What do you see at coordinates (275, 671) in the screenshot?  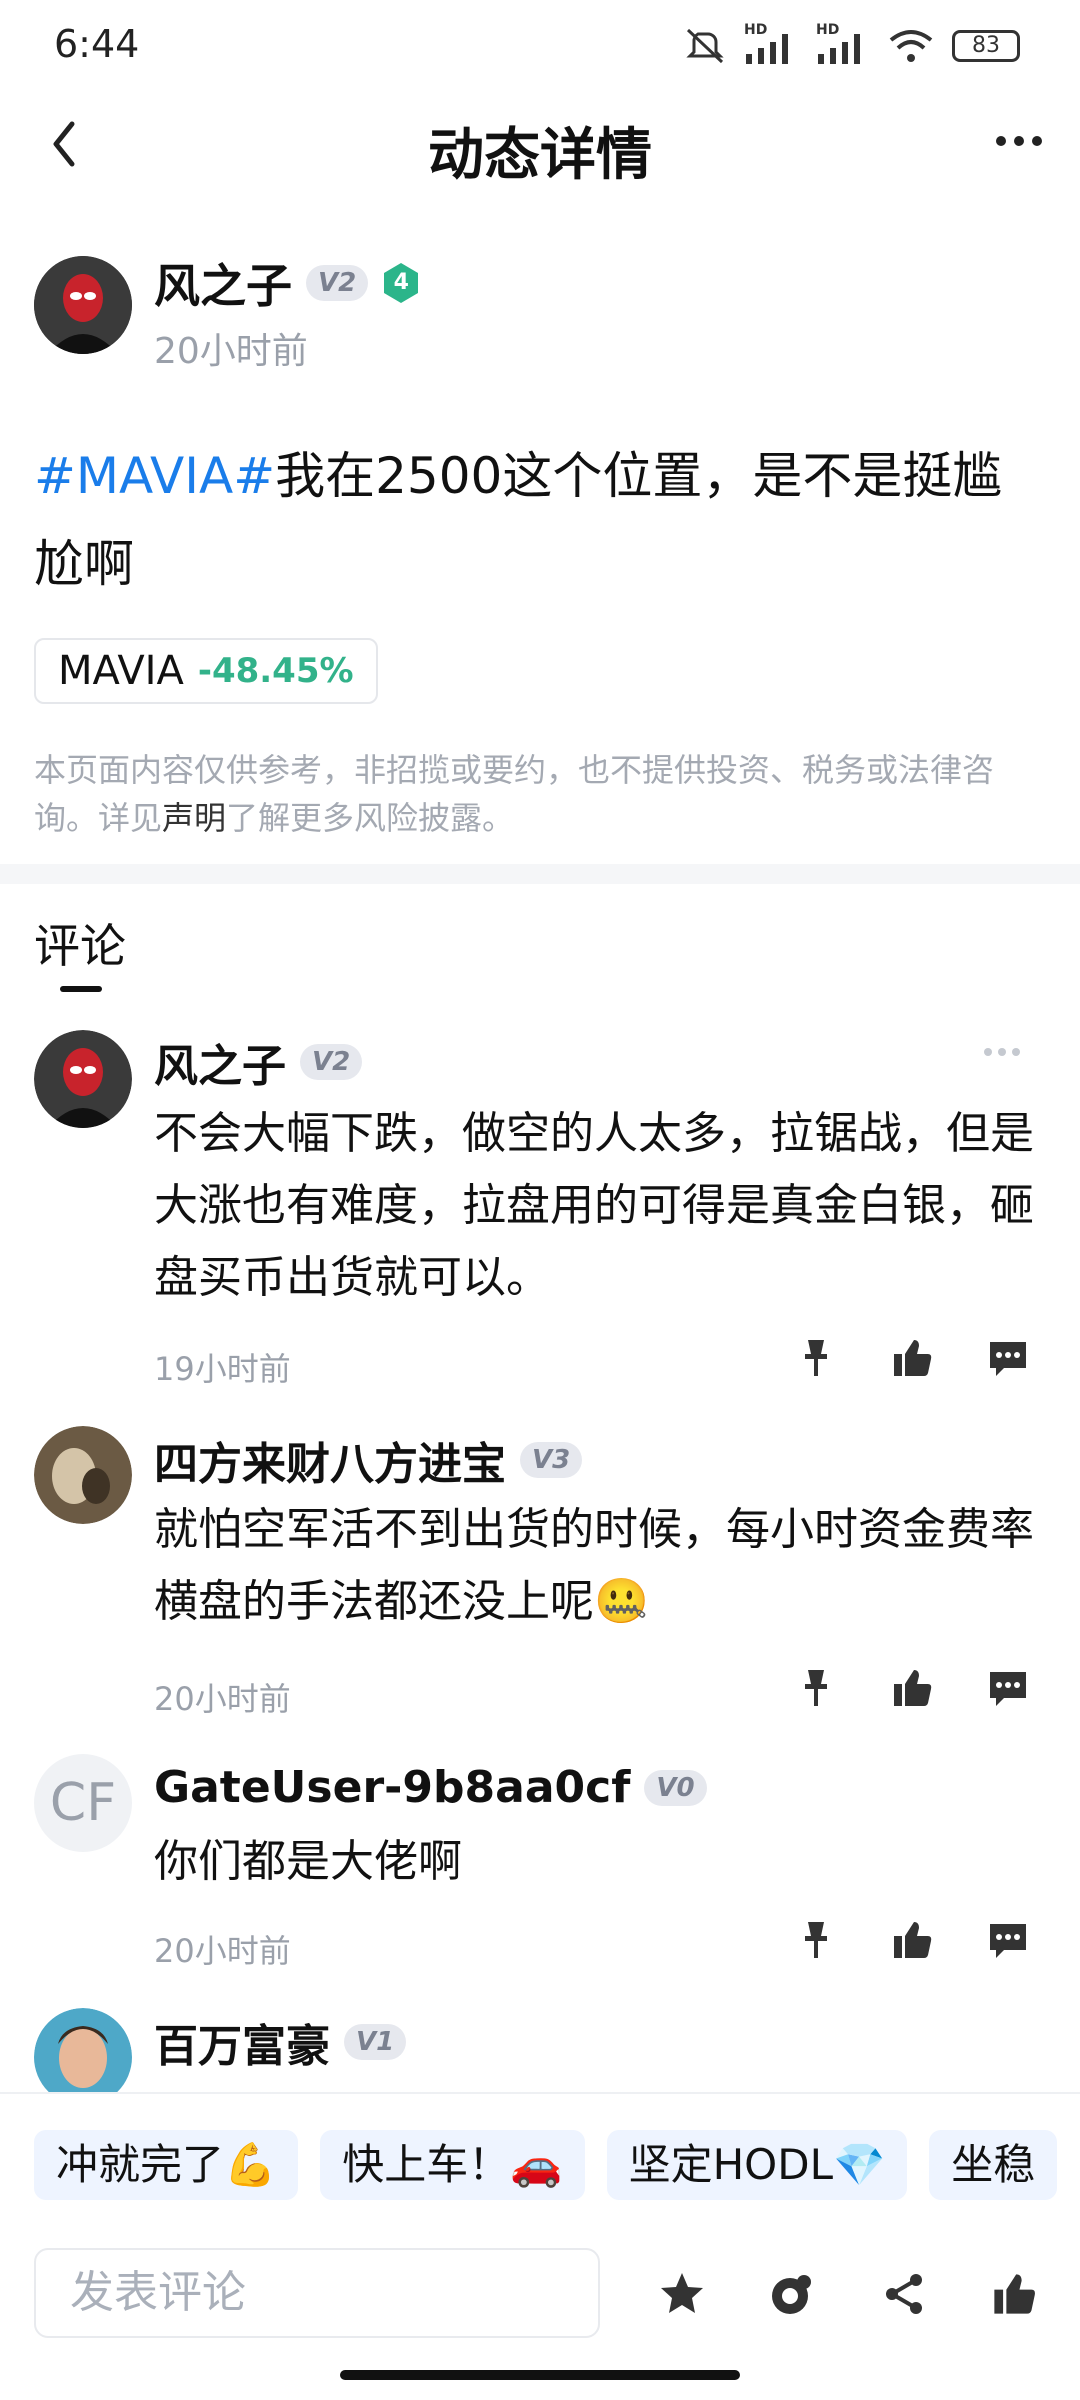 I see `token-change: -48.45%` at bounding box center [275, 671].